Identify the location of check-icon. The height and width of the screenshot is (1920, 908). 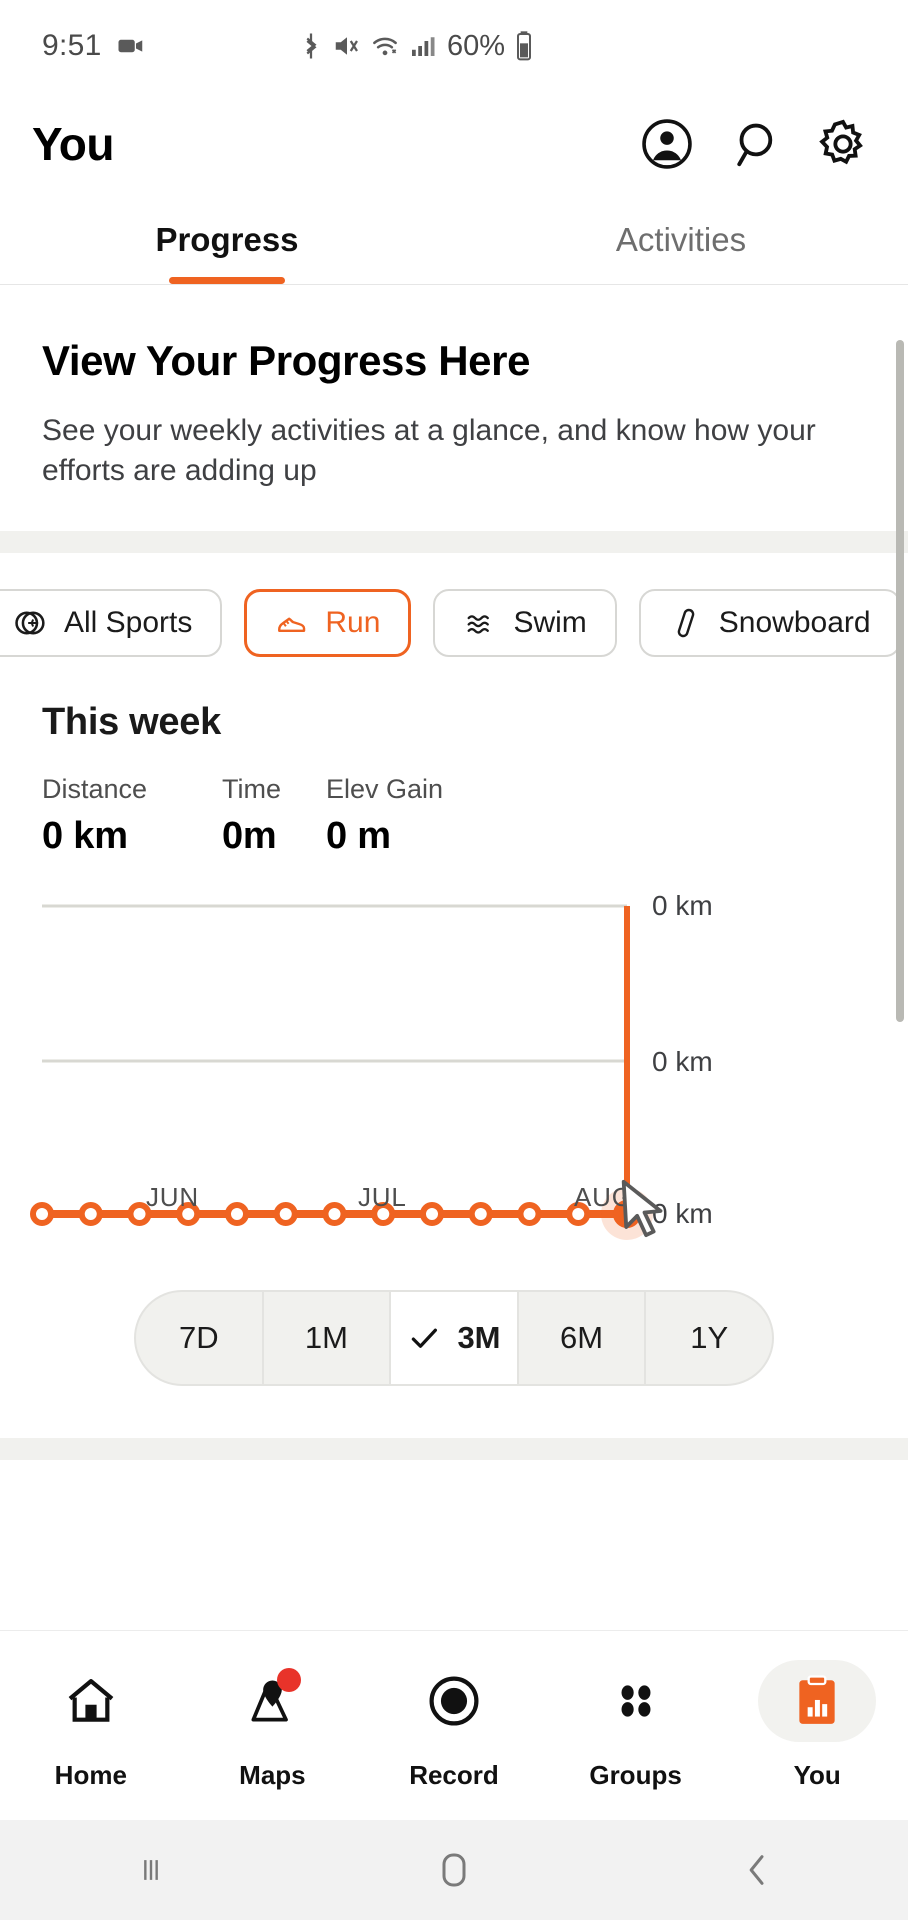
(424, 1338).